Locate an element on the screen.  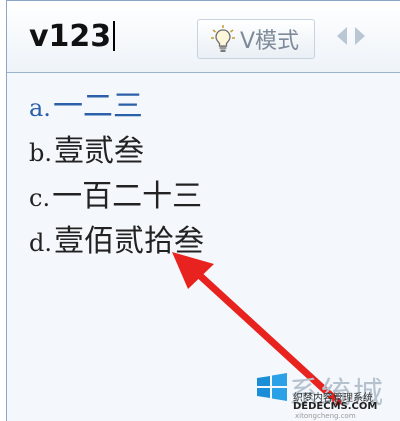
watermark-domain: DEDECMS.COM is located at coordinates (335, 406).